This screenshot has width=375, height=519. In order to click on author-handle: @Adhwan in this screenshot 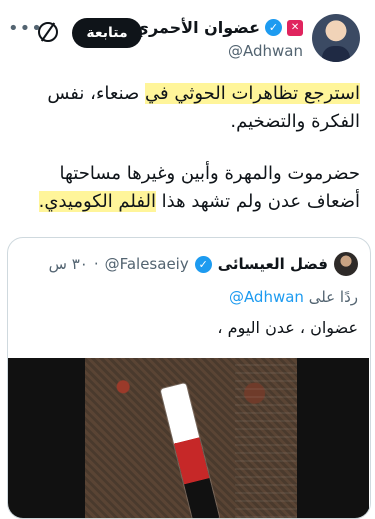, I will do `click(265, 51)`.